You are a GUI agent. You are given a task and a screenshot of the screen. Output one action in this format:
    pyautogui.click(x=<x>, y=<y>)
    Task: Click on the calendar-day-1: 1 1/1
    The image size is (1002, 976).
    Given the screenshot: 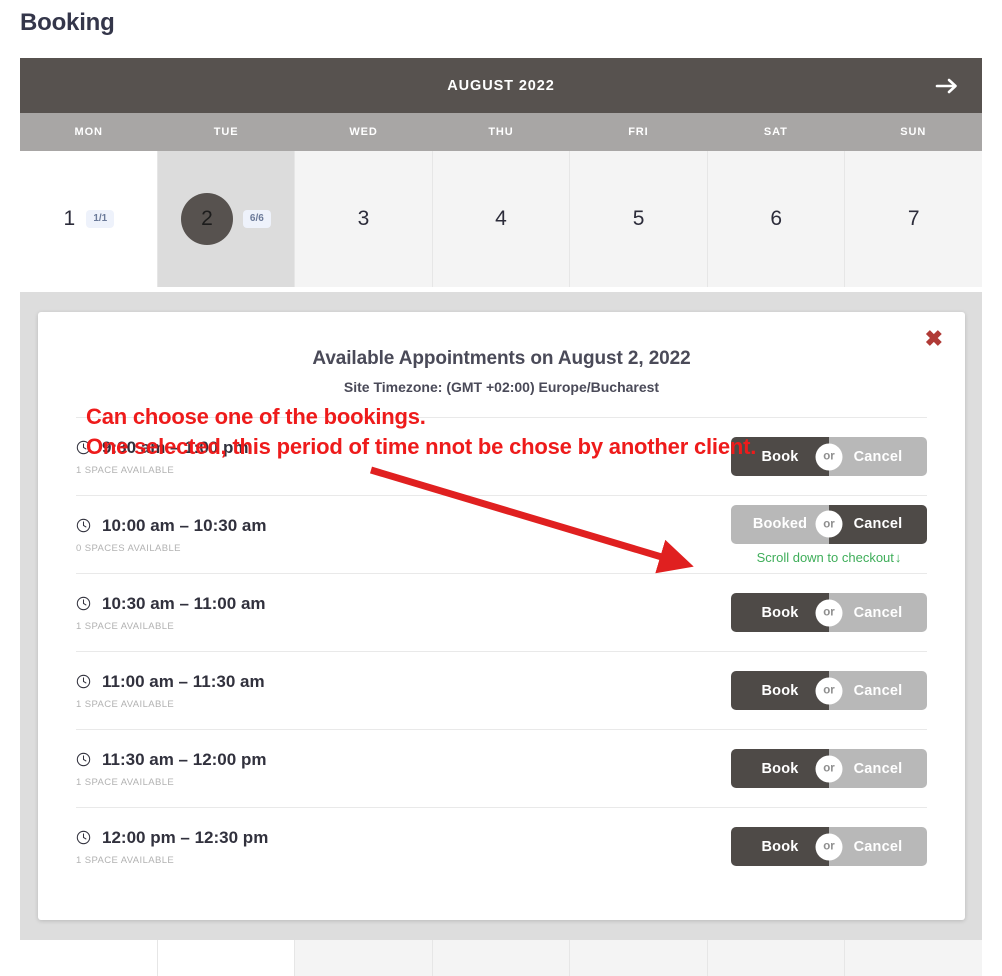 What is the action you would take?
    pyautogui.click(x=89, y=219)
    